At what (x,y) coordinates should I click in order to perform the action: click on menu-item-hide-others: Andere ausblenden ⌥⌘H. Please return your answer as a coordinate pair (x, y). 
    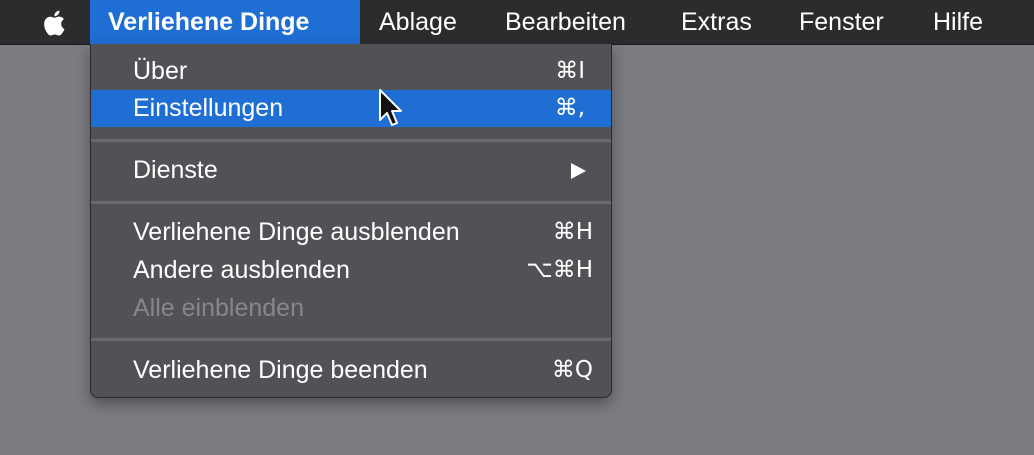
    Looking at the image, I should click on (351, 270).